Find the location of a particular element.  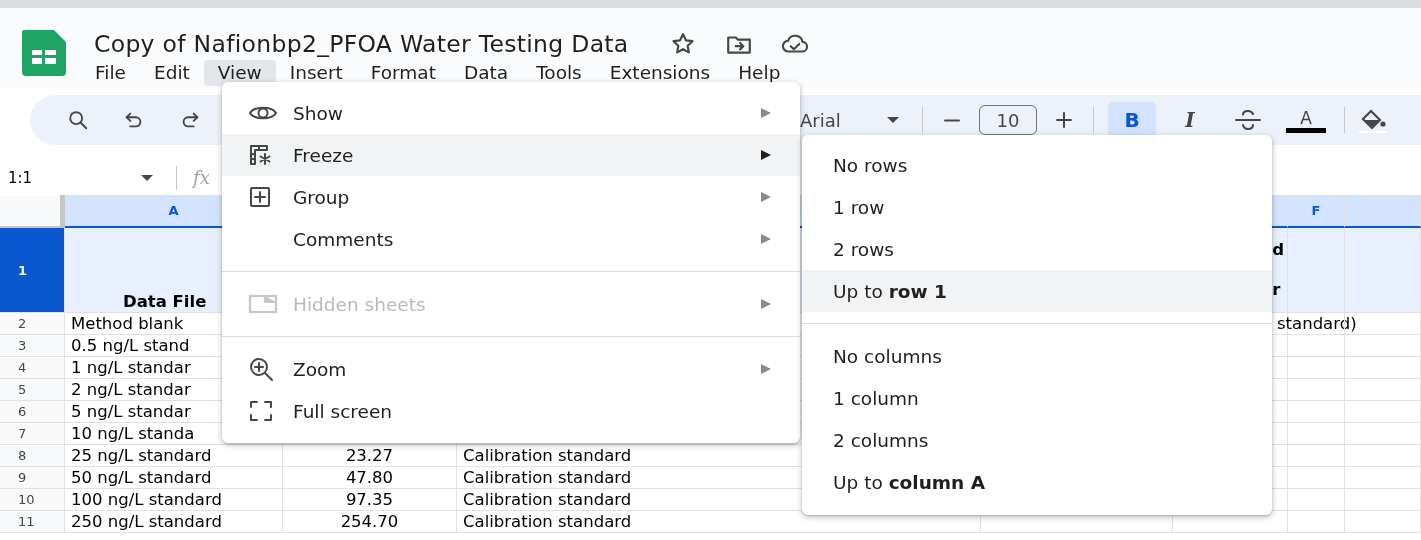

table-cell: 50 ng/L standard is located at coordinates (174, 478).